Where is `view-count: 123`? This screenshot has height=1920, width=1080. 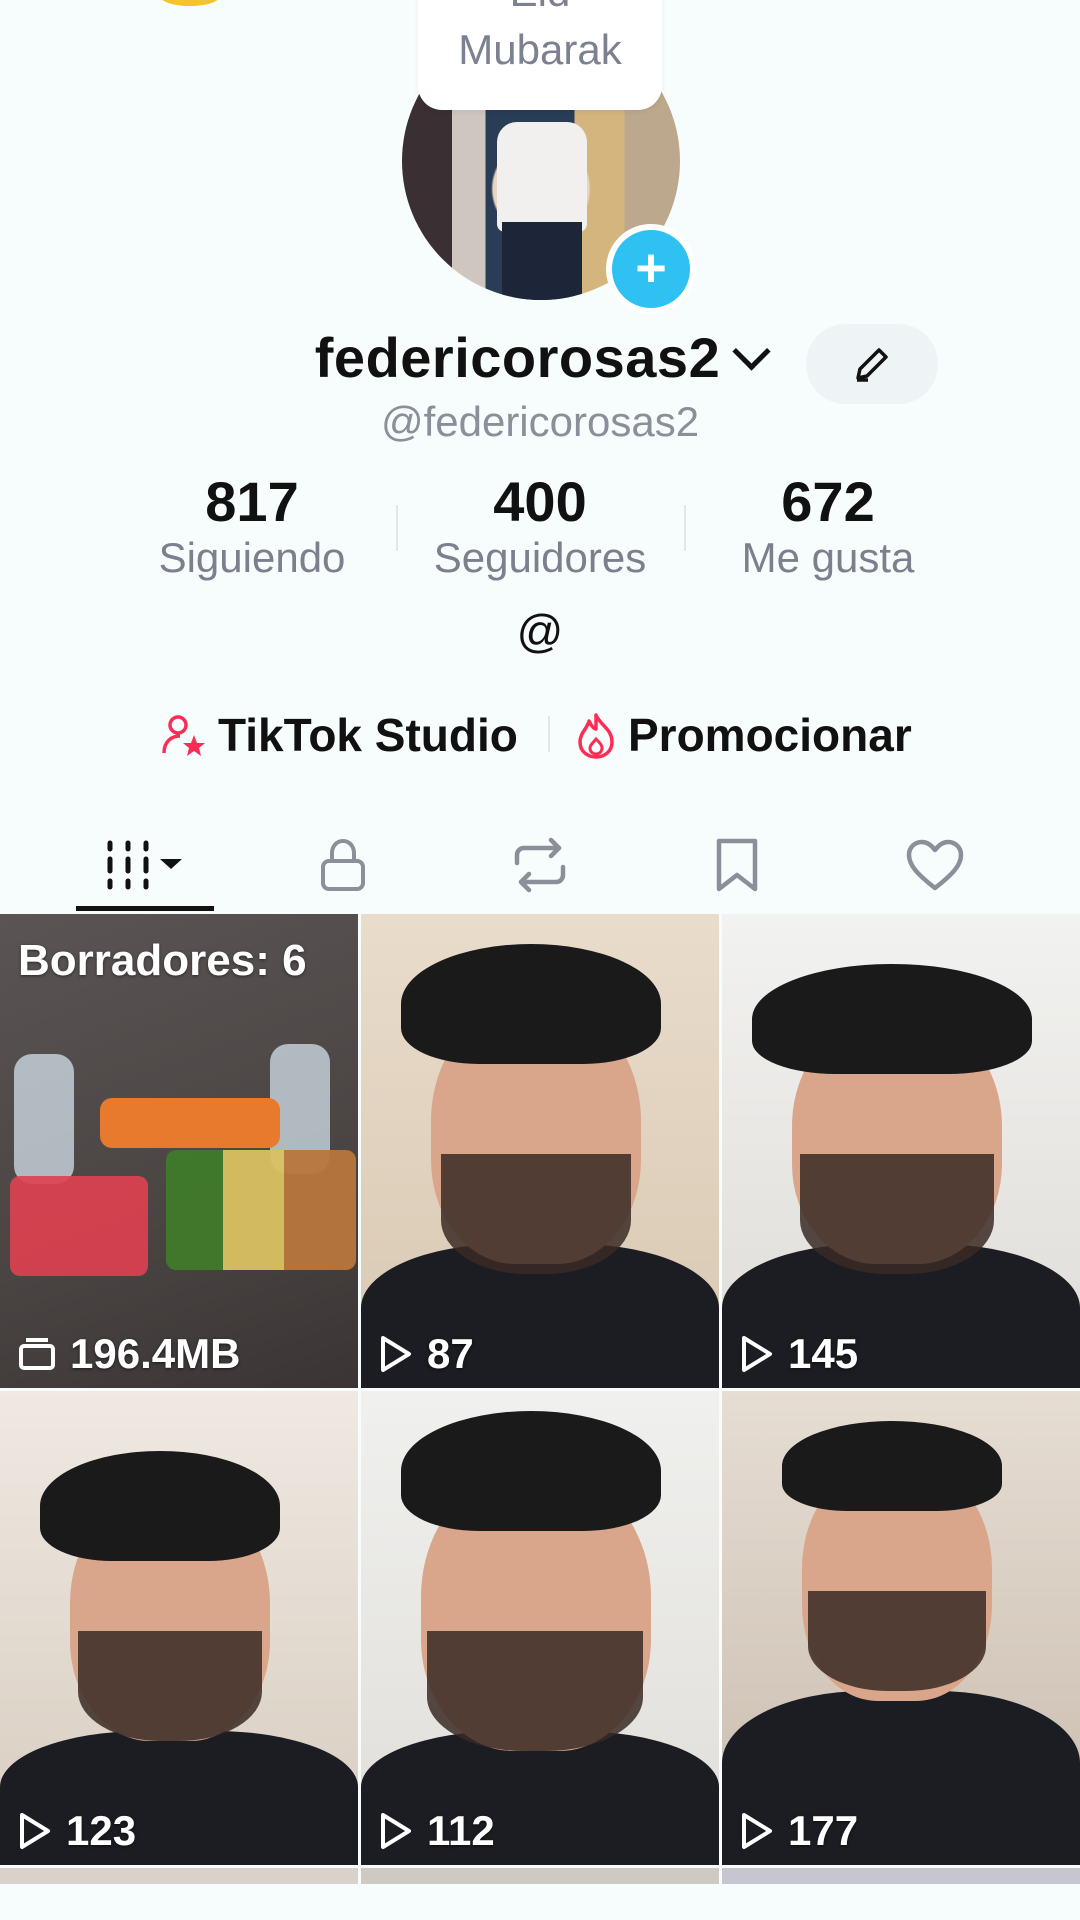 view-count: 123 is located at coordinates (77, 1831).